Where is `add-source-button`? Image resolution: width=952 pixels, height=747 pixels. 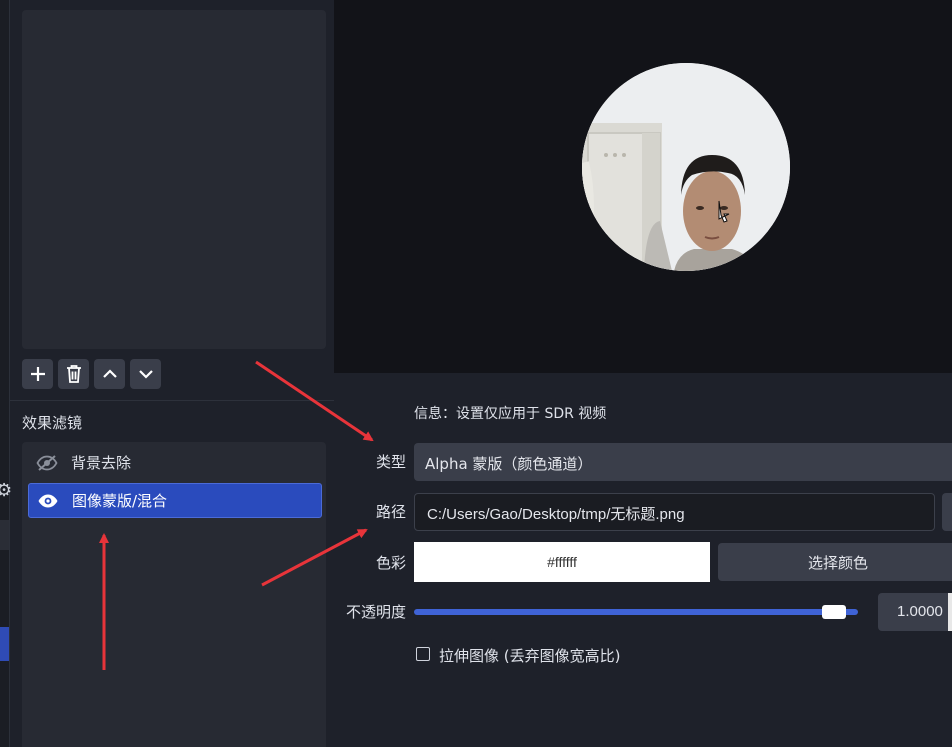 add-source-button is located at coordinates (37, 374).